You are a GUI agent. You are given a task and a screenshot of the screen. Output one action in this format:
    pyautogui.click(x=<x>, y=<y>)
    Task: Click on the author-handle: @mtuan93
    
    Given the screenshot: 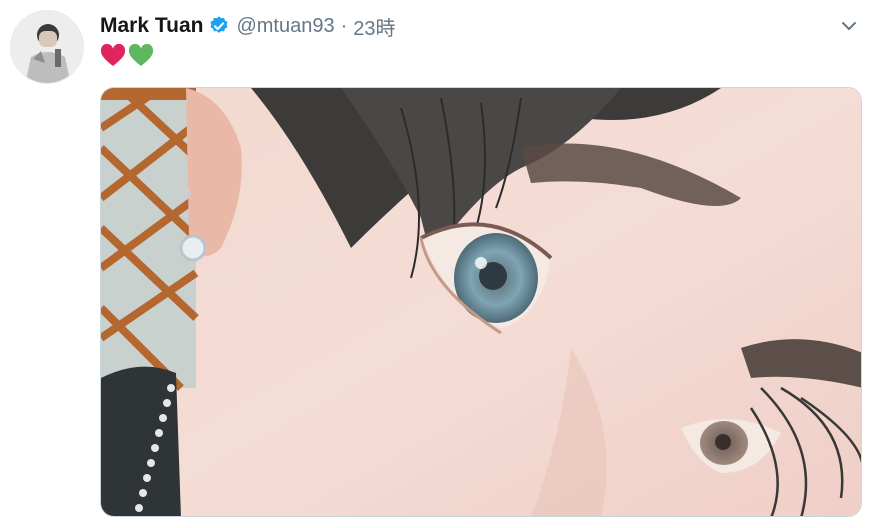 What is the action you would take?
    pyautogui.click(x=285, y=26)
    